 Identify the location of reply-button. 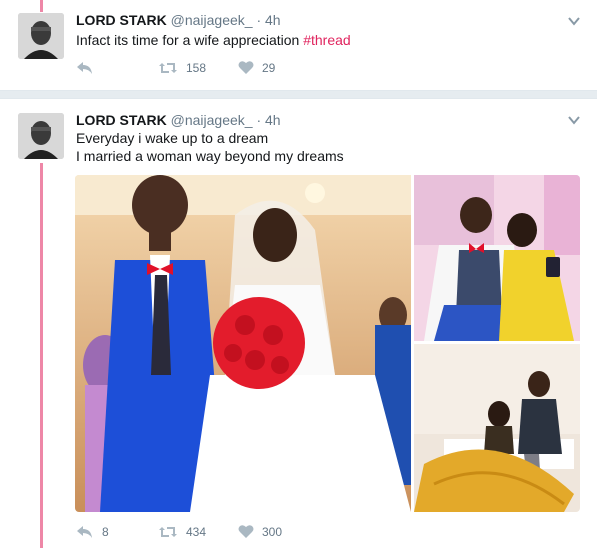
(85, 68).